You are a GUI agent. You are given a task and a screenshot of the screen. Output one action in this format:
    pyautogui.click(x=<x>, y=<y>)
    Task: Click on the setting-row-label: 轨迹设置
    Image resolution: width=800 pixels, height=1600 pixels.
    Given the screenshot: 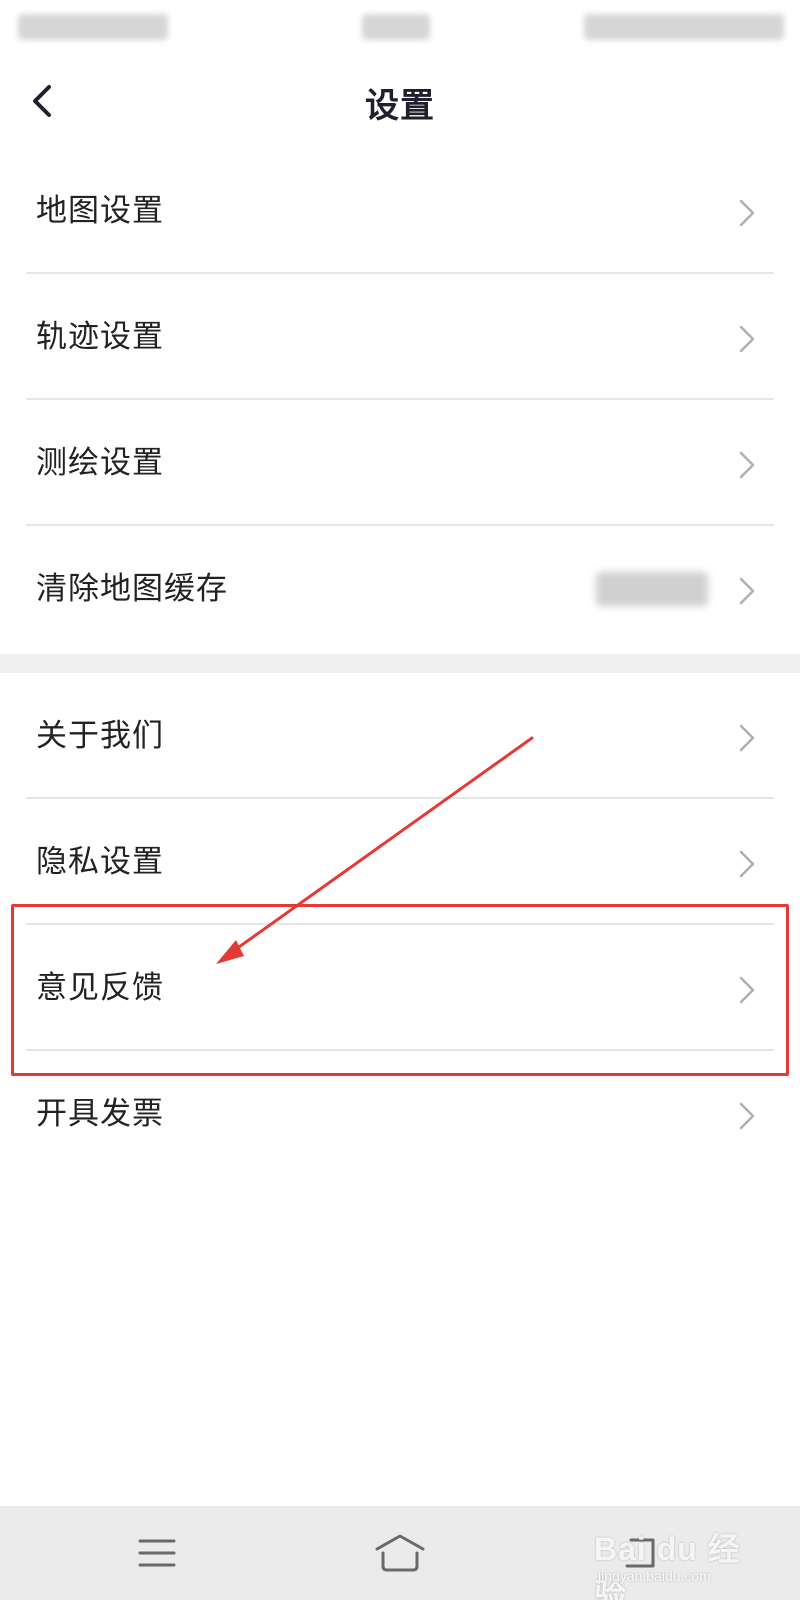 What is the action you would take?
    pyautogui.click(x=100, y=337)
    